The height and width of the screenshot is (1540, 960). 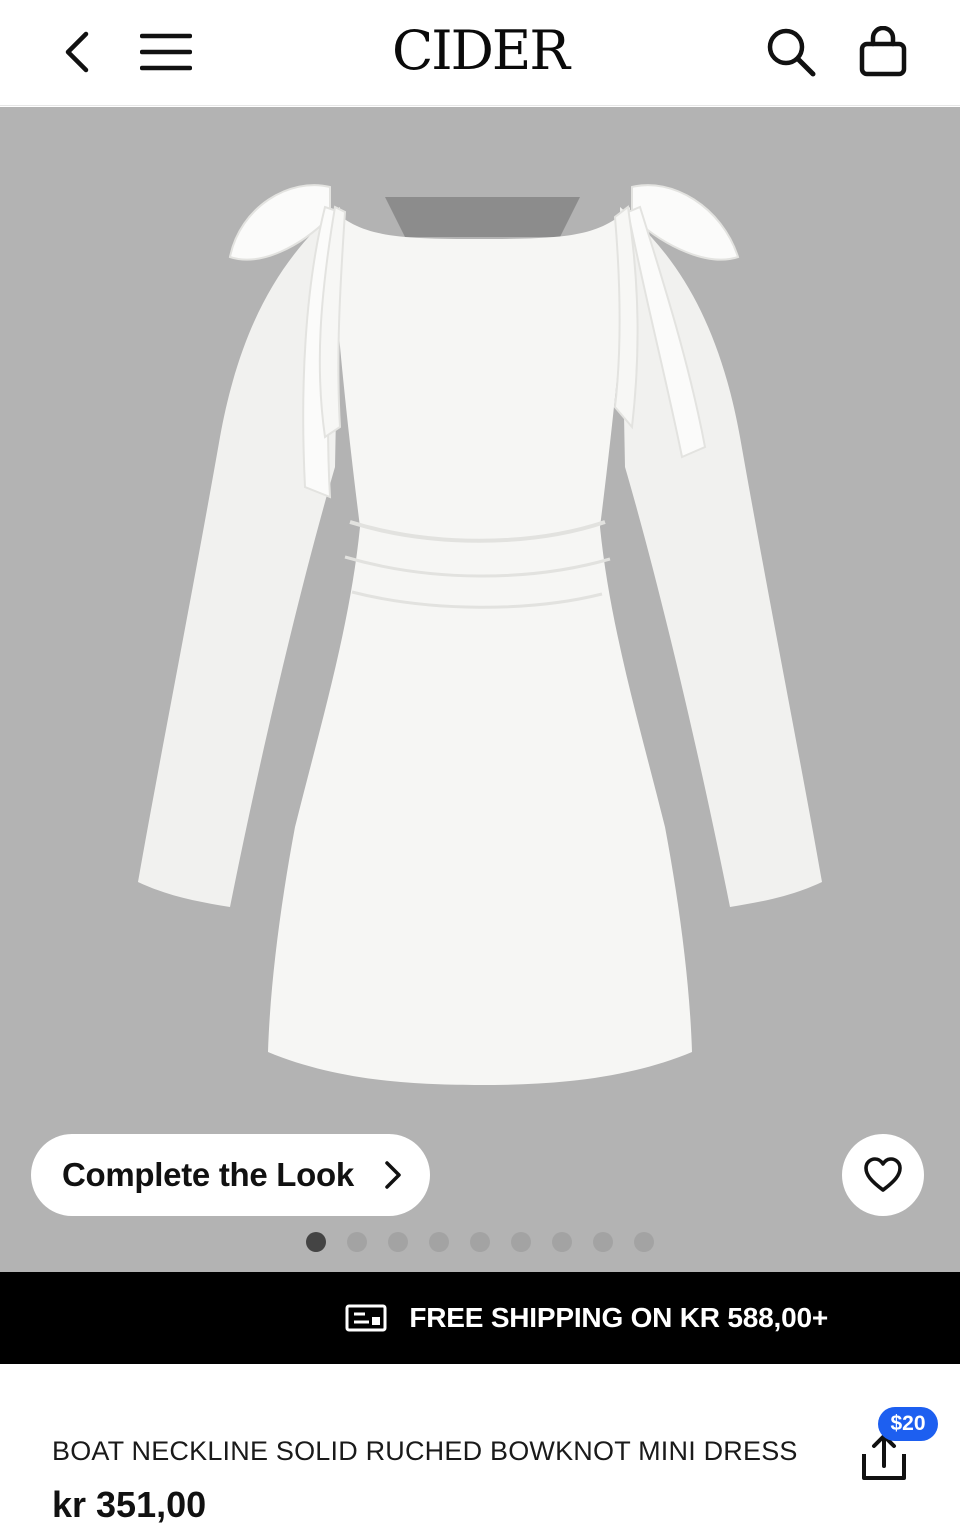 What do you see at coordinates (618, 1317) in the screenshot?
I see `free-shipping-text: FREE SHIPPING ON KR 588,00+` at bounding box center [618, 1317].